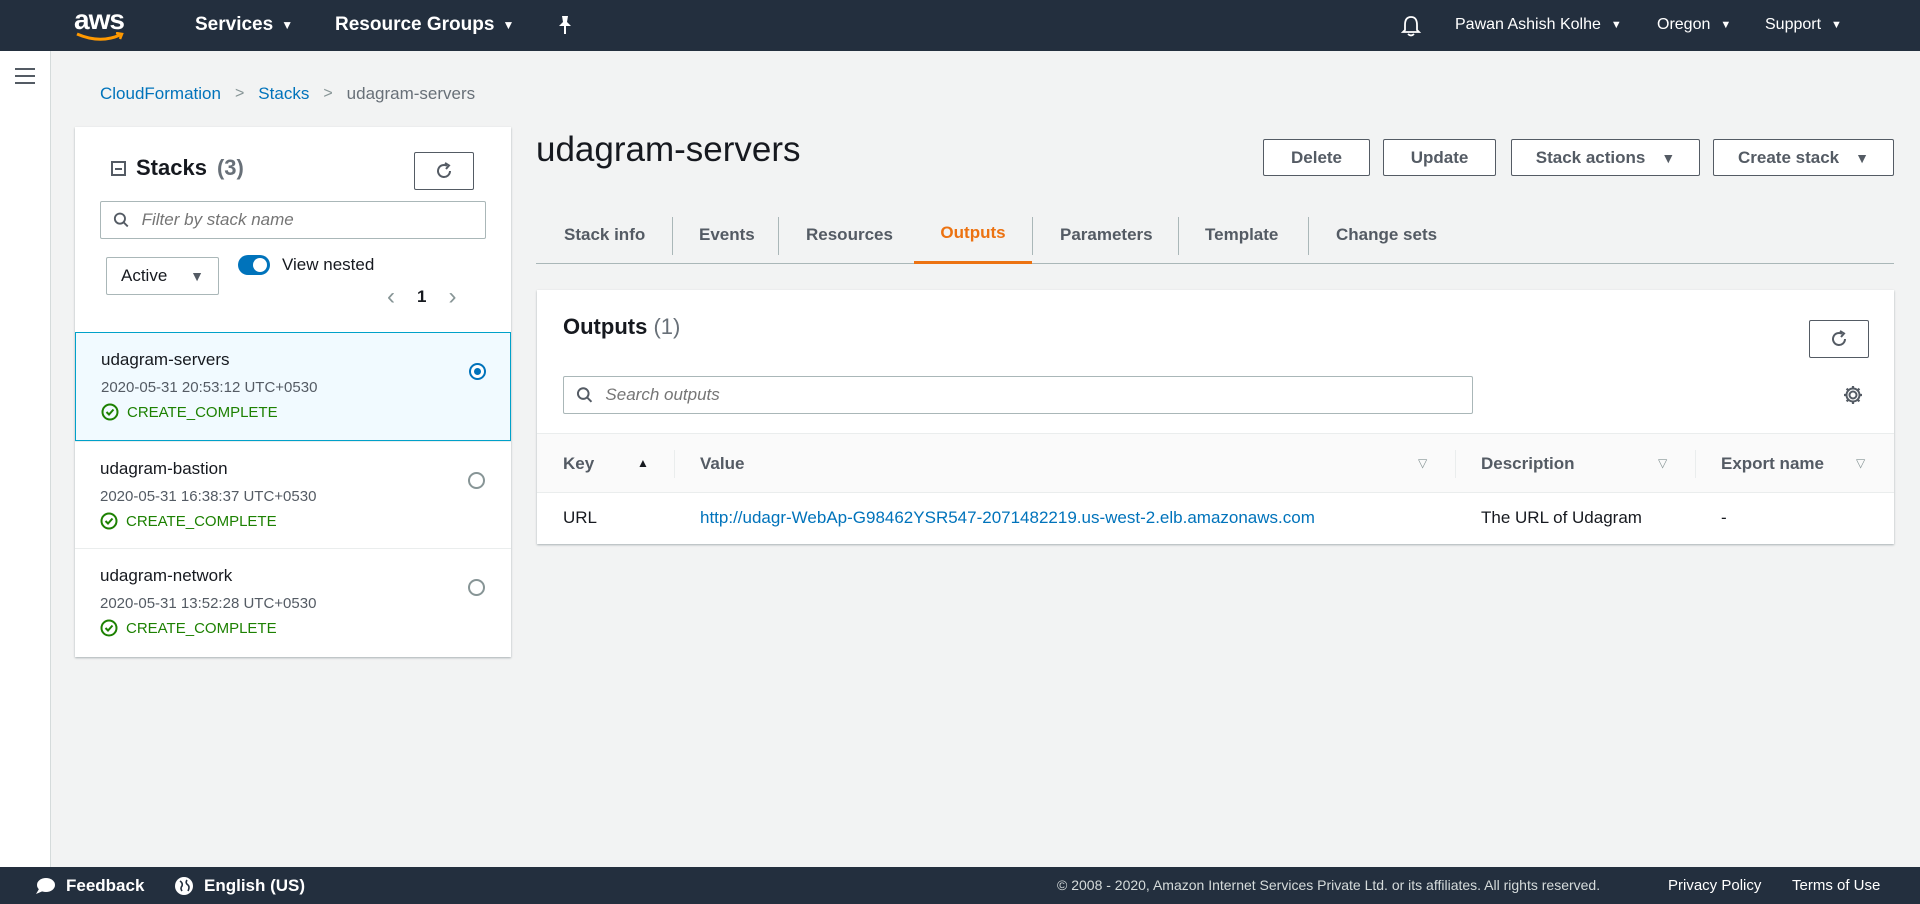 The width and height of the screenshot is (1920, 904). Describe the element at coordinates (1714, 885) in the screenshot. I see `privacy-policy-link: Privacy Policy` at that location.